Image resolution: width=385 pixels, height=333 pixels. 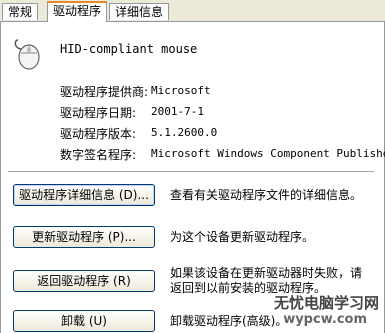 What do you see at coordinates (84, 281) in the screenshot?
I see `rollback-driver-button: 返回驱动程序 (R)` at bounding box center [84, 281].